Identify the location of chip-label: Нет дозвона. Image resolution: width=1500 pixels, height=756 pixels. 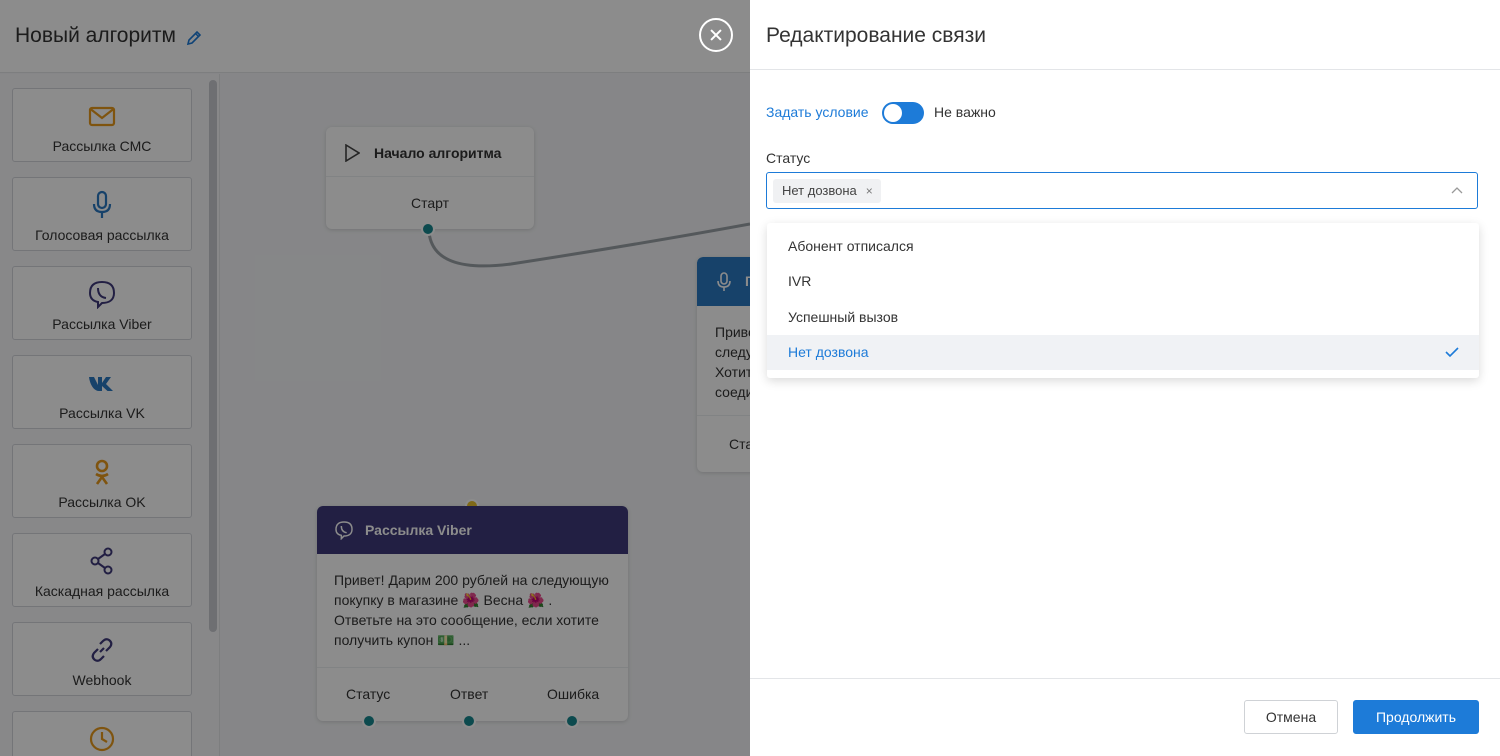
(819, 190).